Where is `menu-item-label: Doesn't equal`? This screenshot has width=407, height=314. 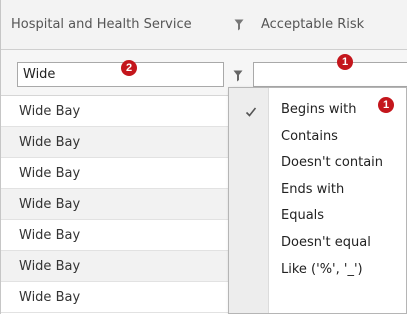 menu-item-label: Doesn't equal is located at coordinates (326, 242).